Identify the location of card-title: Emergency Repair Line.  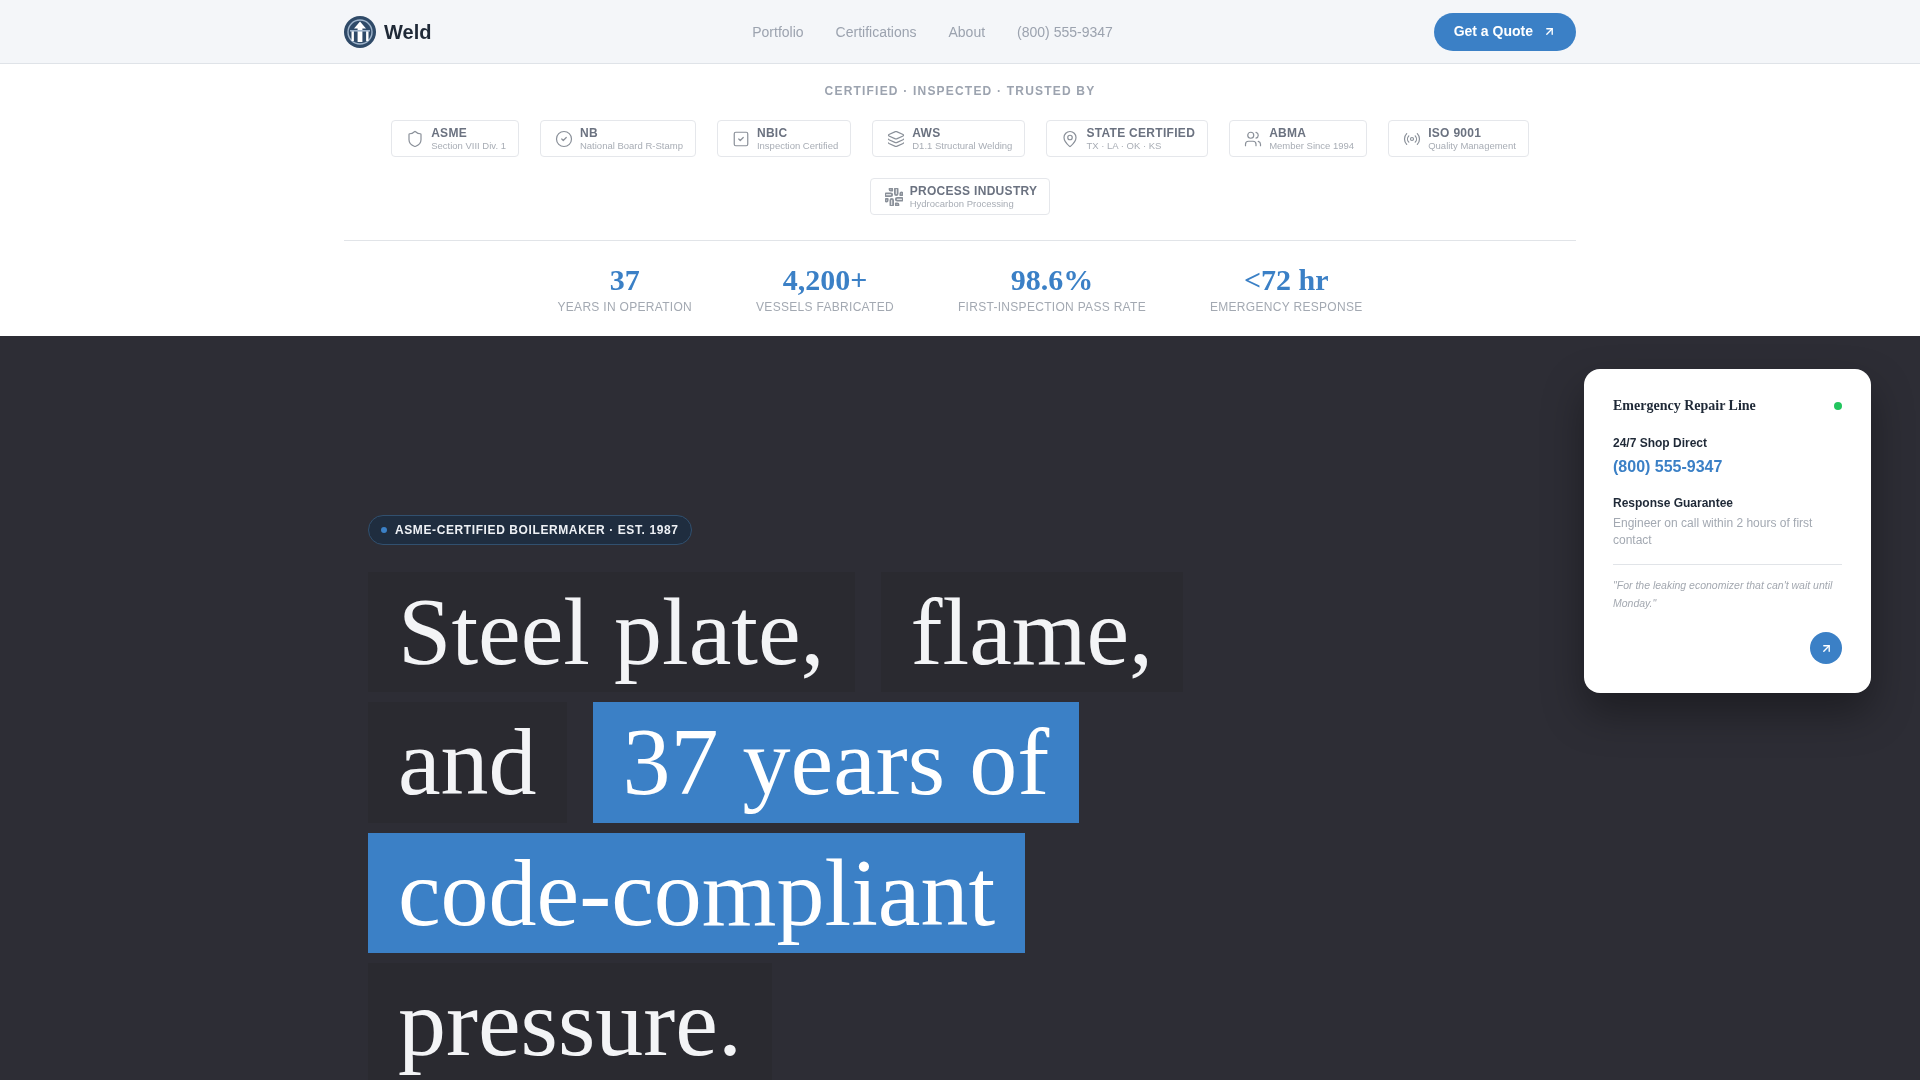
(1684, 406).